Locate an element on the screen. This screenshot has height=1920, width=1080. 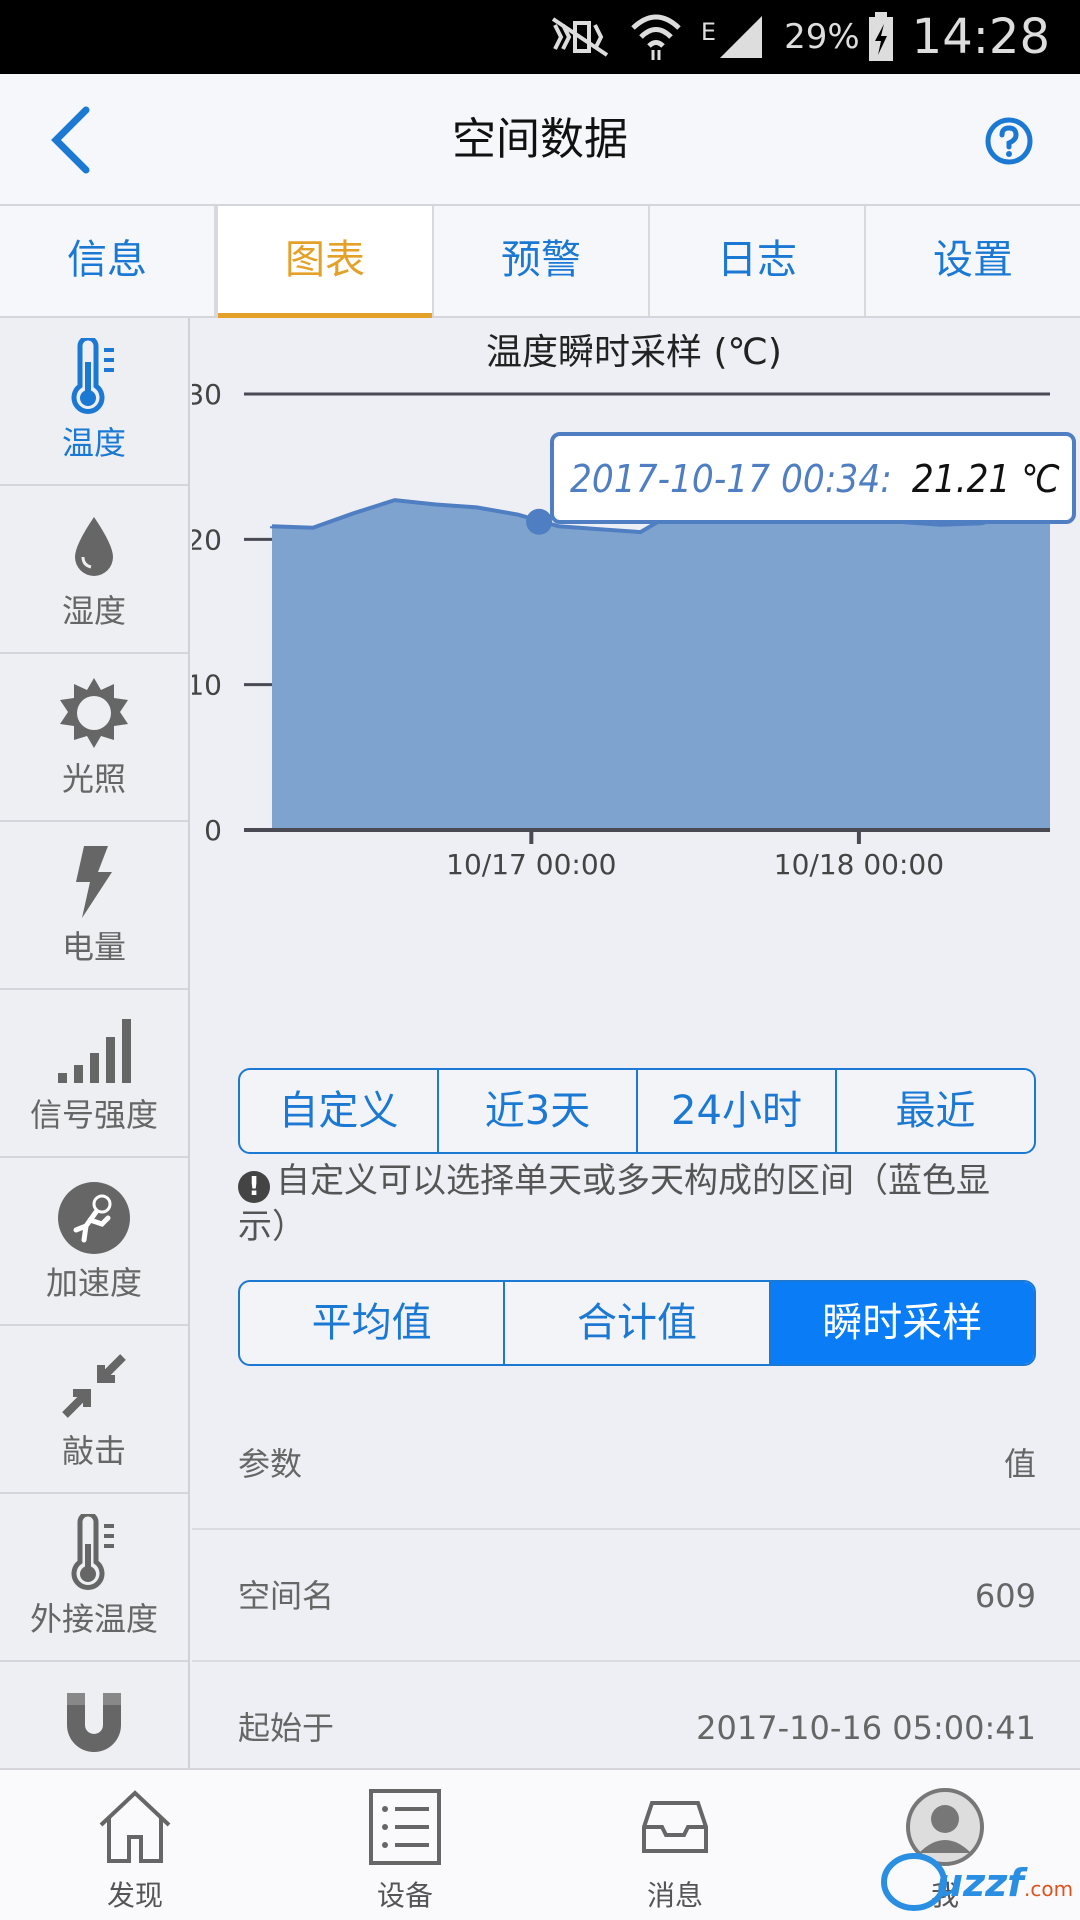
inbox-icon is located at coordinates (675, 1827).